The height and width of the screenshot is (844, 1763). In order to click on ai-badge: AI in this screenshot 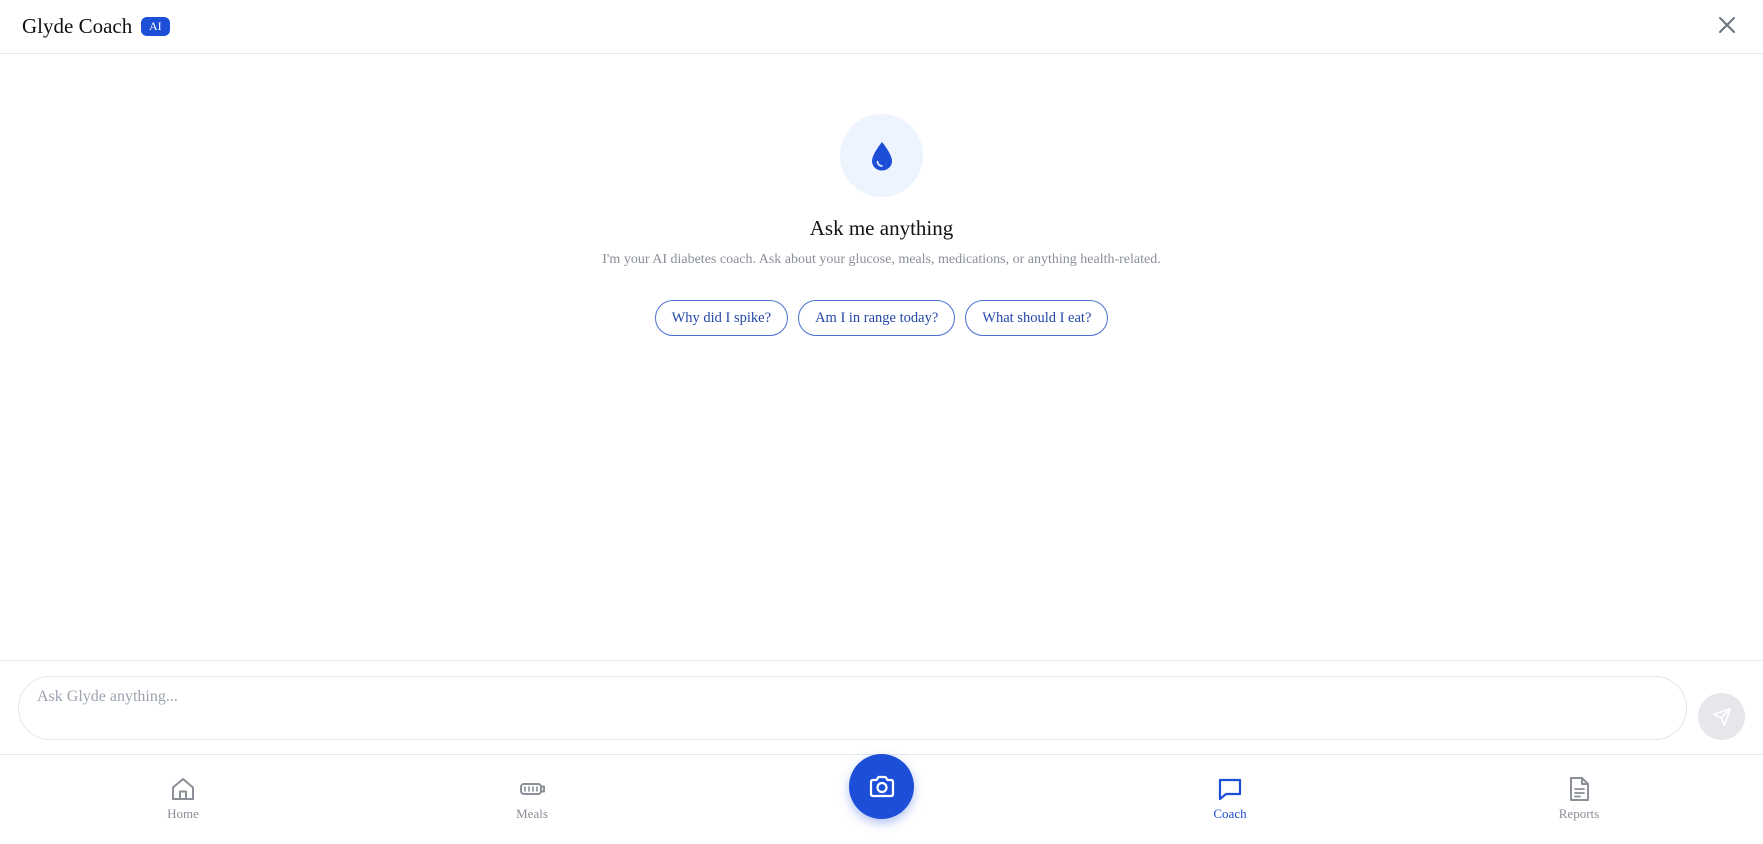, I will do `click(155, 26)`.